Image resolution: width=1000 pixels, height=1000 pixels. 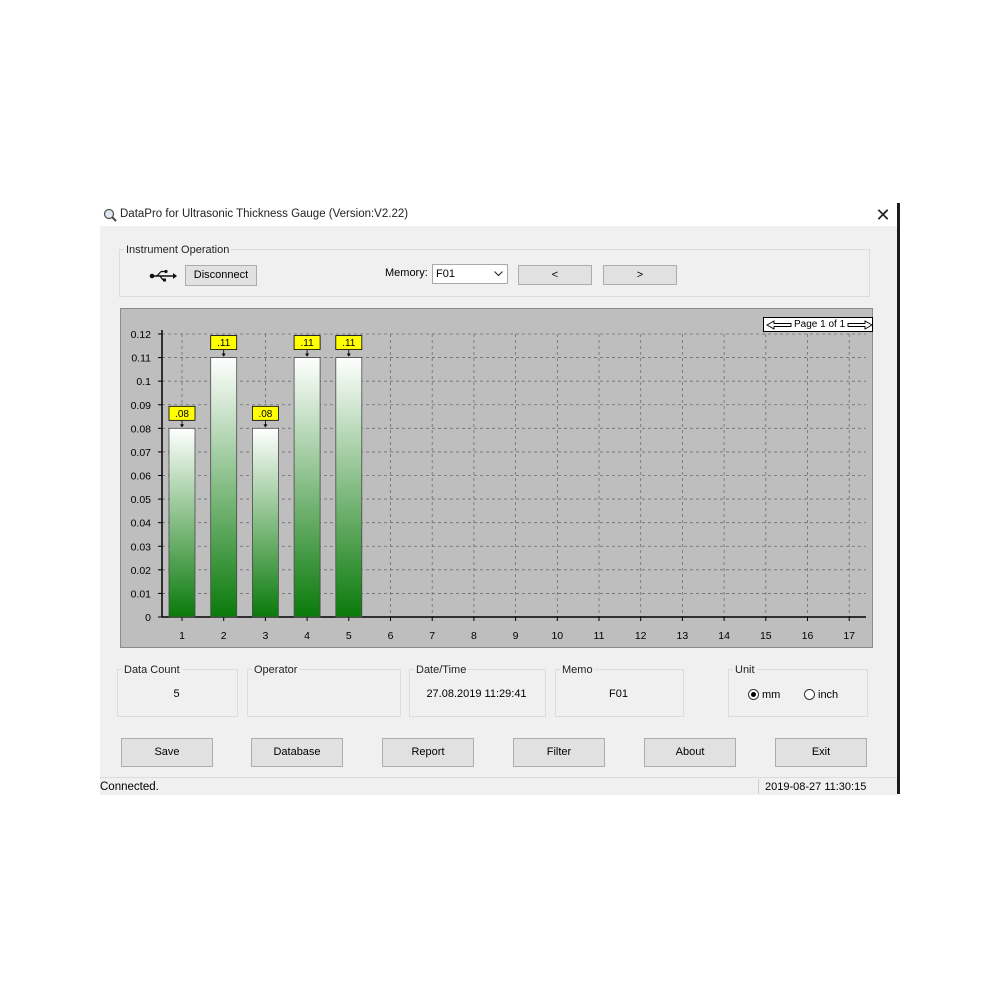 What do you see at coordinates (577, 670) in the screenshot?
I see `memo-label: Memo` at bounding box center [577, 670].